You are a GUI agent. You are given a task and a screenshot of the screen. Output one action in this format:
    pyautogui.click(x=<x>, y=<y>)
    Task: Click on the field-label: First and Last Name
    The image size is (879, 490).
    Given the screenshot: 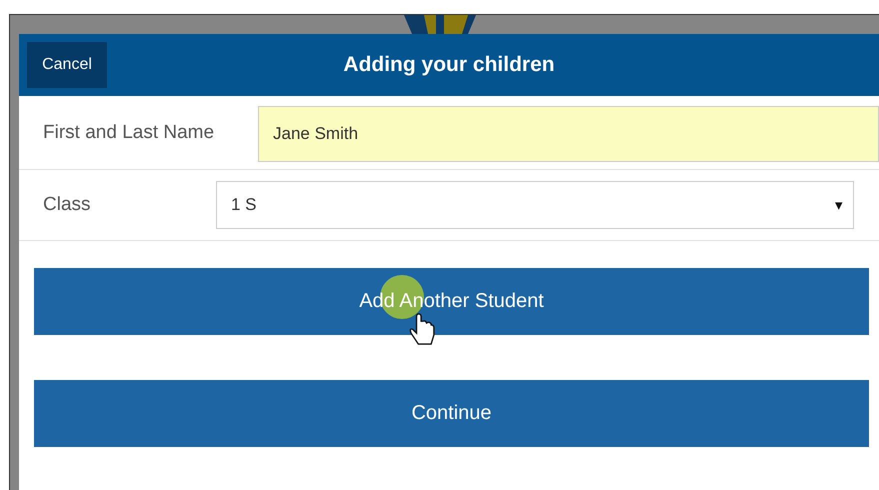 What is the action you would take?
    pyautogui.click(x=129, y=133)
    